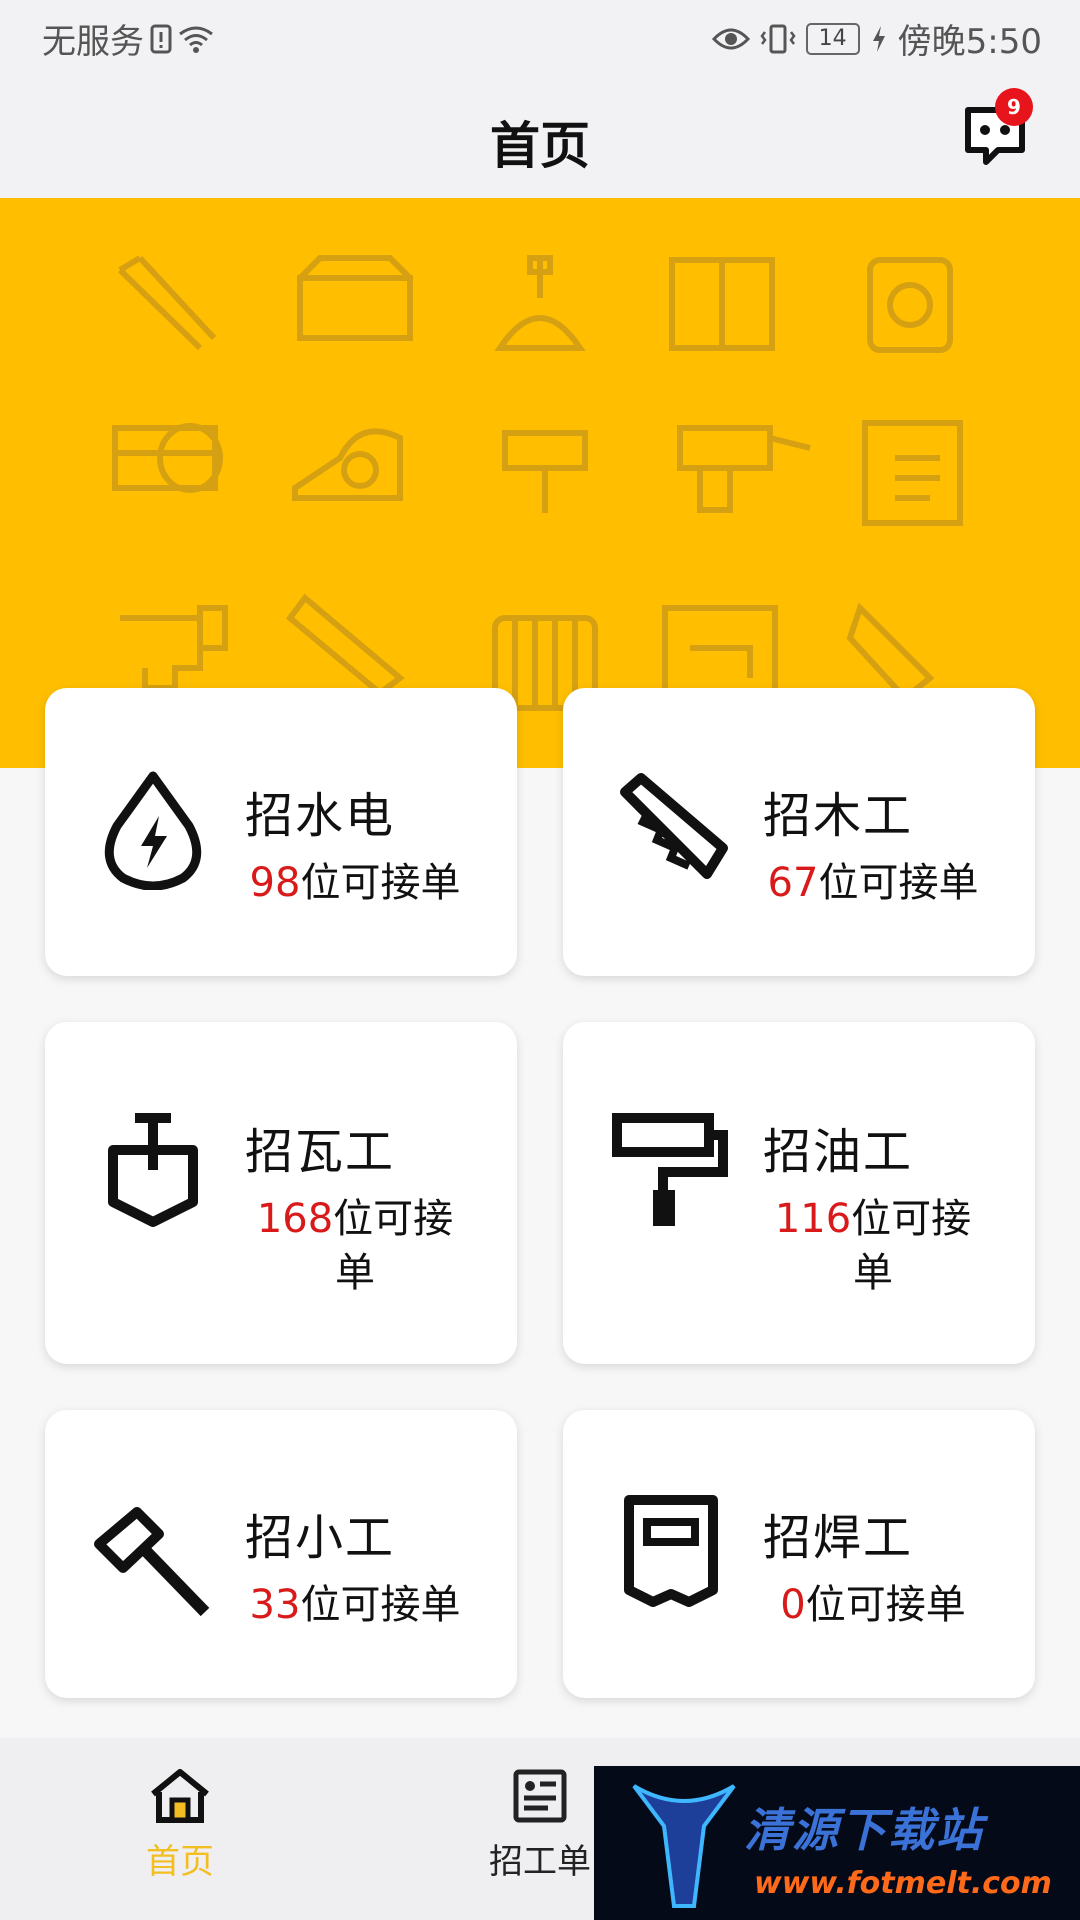 This screenshot has width=1080, height=1920. What do you see at coordinates (793, 1605) in the screenshot?
I see `available-count: 0` at bounding box center [793, 1605].